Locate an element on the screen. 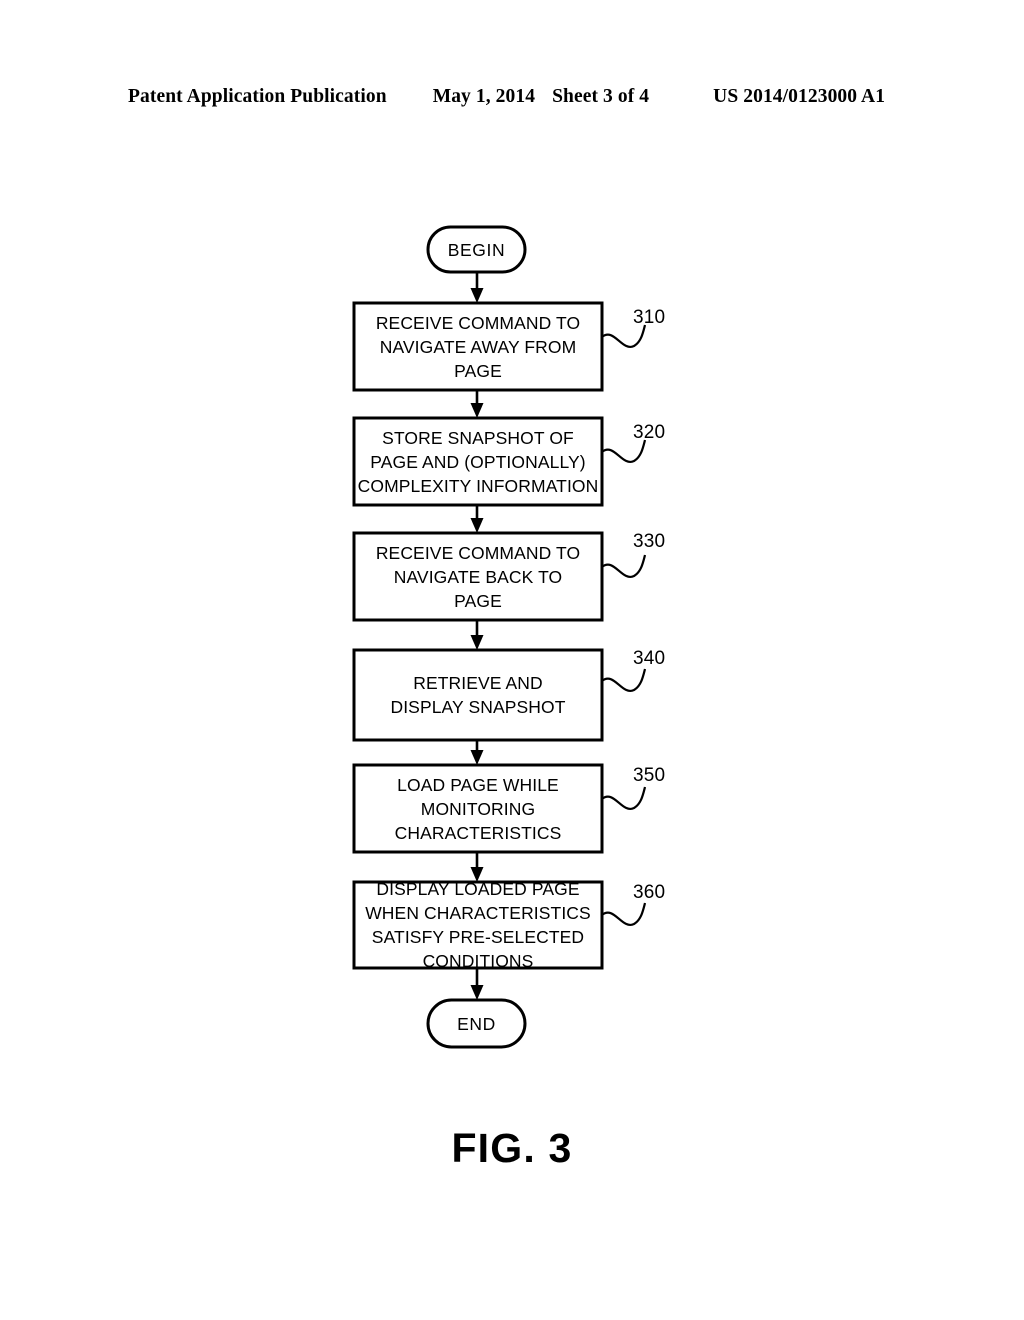 This screenshot has height=1320, width=1024. reference-numeral-360: 360 is located at coordinates (649, 892).